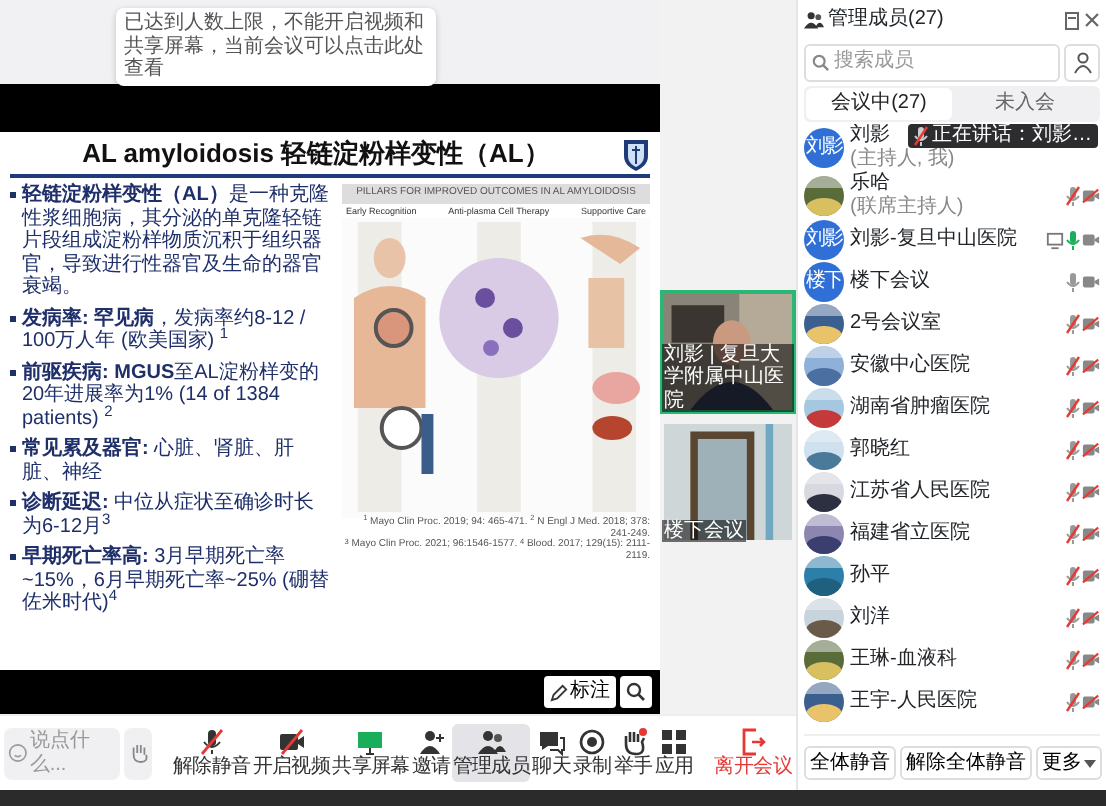 The image size is (1106, 806). Describe the element at coordinates (431, 741) in the screenshot. I see `add-person-icon` at that location.